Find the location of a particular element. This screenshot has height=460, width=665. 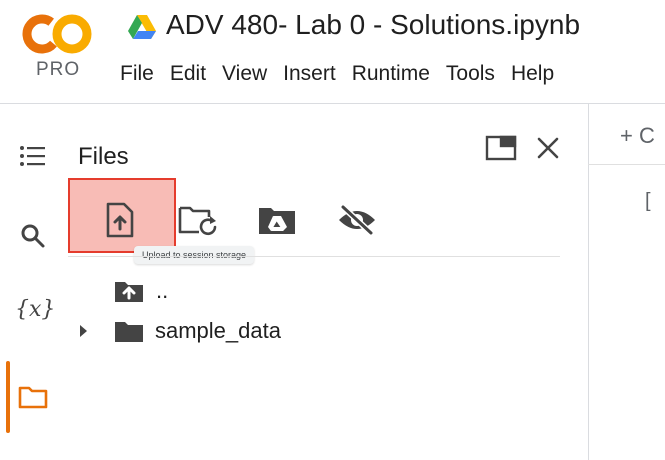

menu-tools: Tools is located at coordinates (470, 74).